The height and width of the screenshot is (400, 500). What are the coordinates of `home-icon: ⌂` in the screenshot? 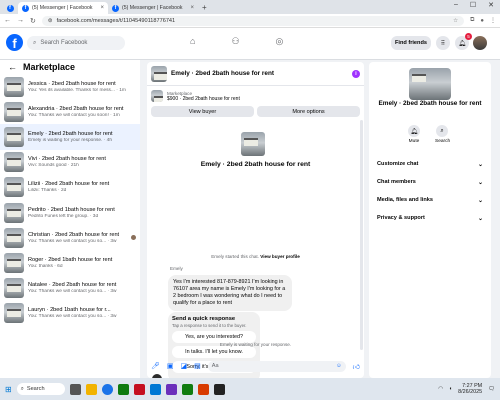 It's located at (192, 41).